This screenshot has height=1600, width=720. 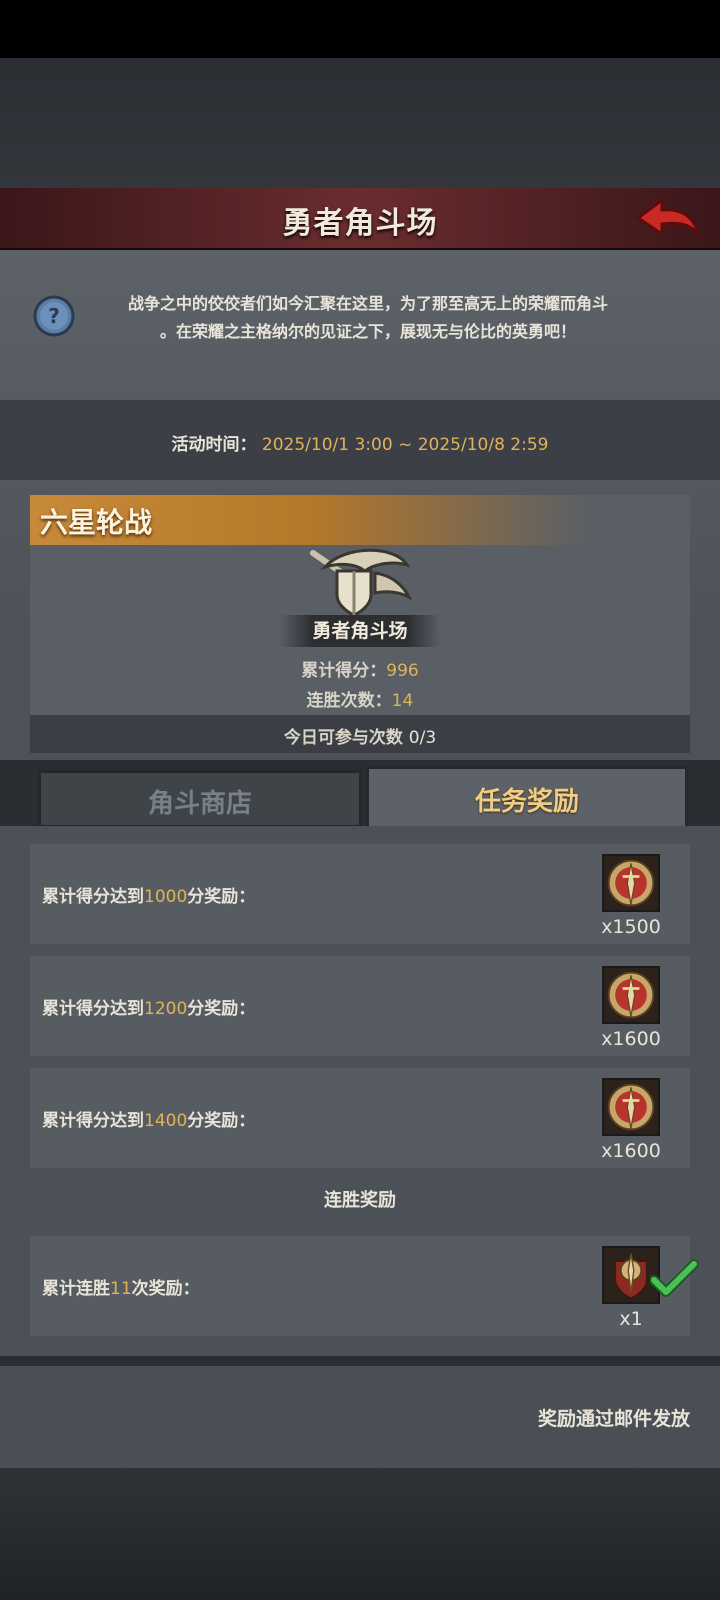 I want to click on tab-arena-shop-label: 角斗商店, so click(x=199, y=804).